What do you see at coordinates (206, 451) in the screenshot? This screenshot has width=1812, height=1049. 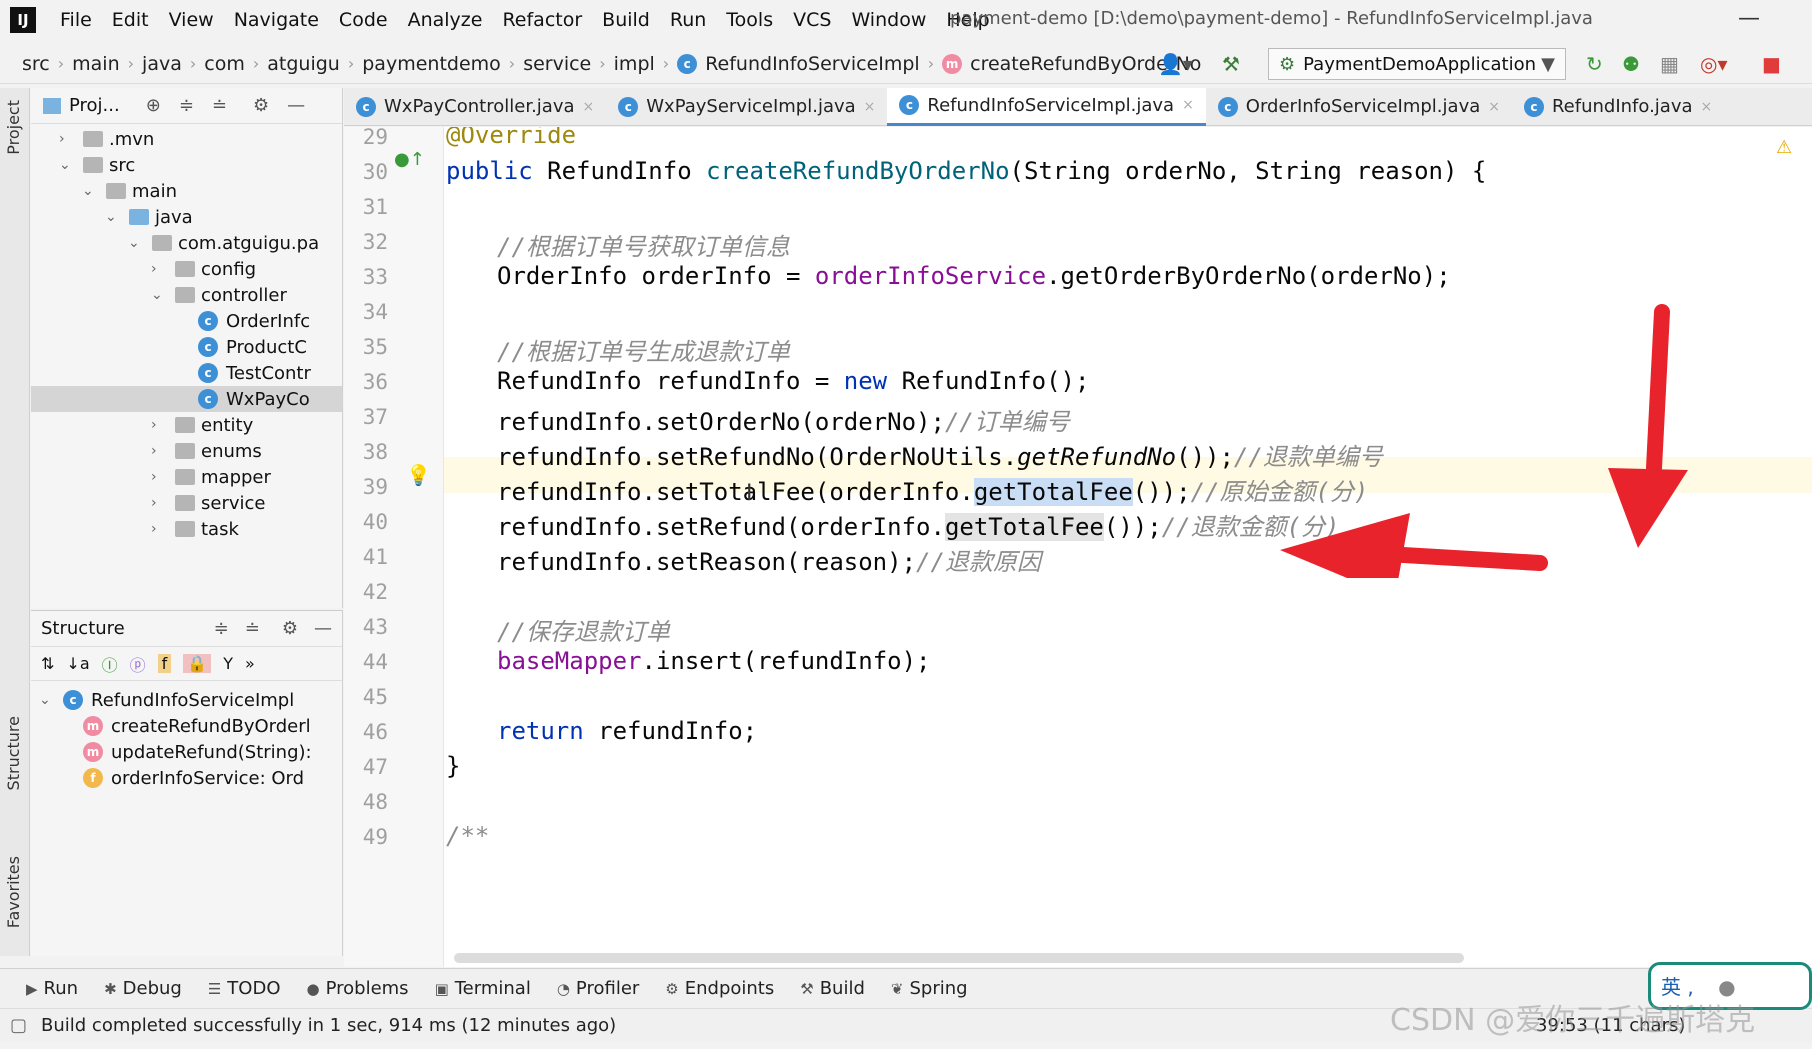 I see `tree-item: › enums` at bounding box center [206, 451].